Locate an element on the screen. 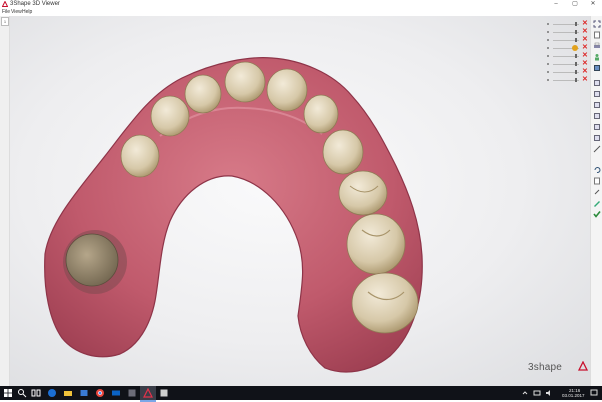  file-explorer-icon is located at coordinates (68, 393).